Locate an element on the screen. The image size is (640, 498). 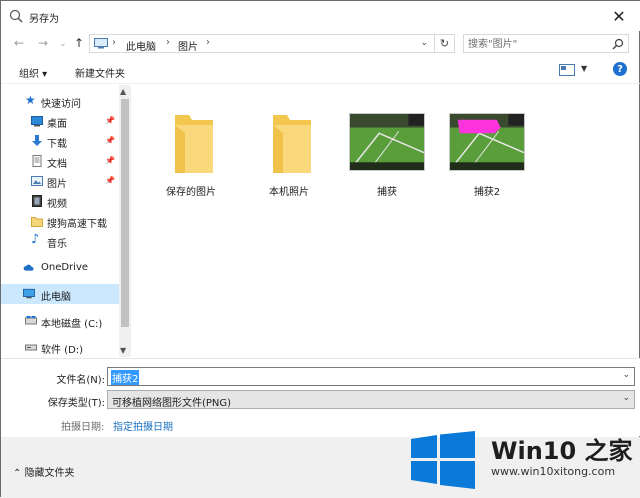
file-item-camera-roll: 本机照片 is located at coordinates (289, 146).